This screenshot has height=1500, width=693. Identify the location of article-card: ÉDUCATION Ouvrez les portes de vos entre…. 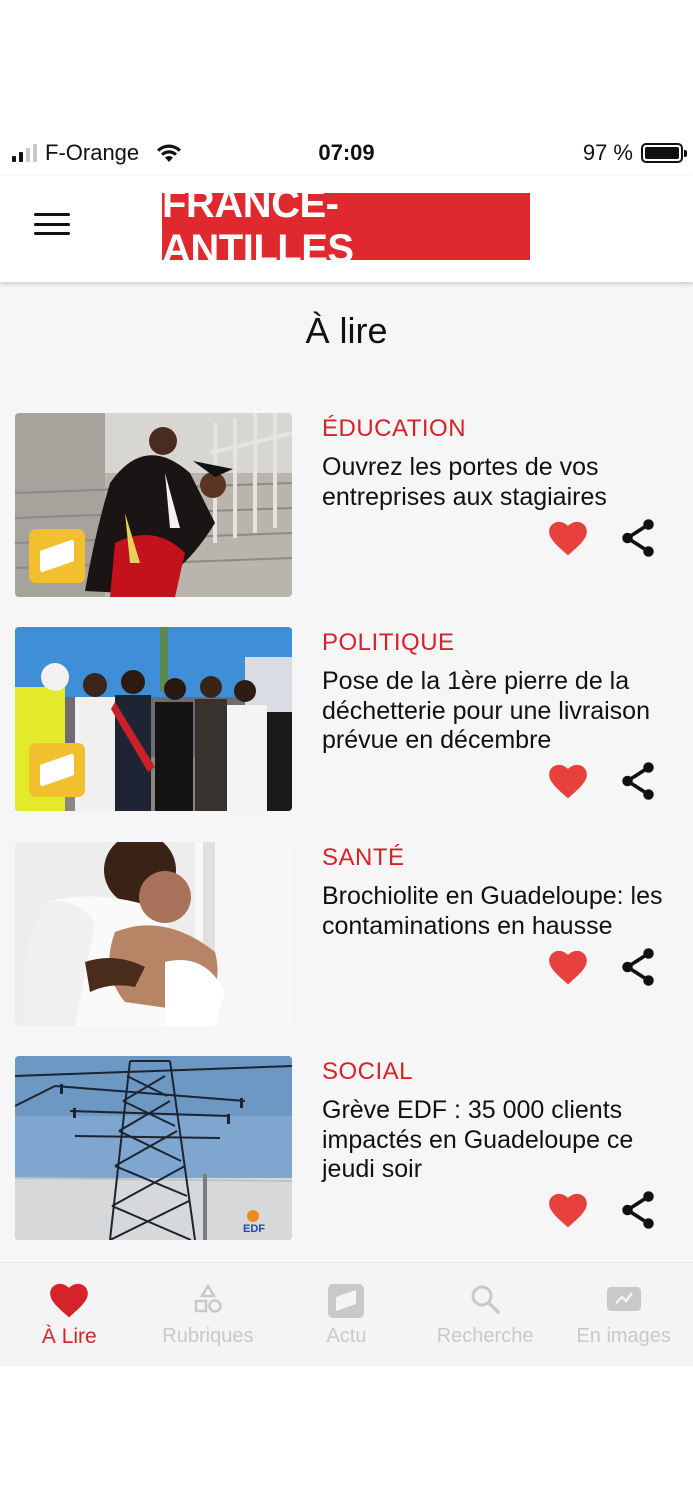
(345, 506).